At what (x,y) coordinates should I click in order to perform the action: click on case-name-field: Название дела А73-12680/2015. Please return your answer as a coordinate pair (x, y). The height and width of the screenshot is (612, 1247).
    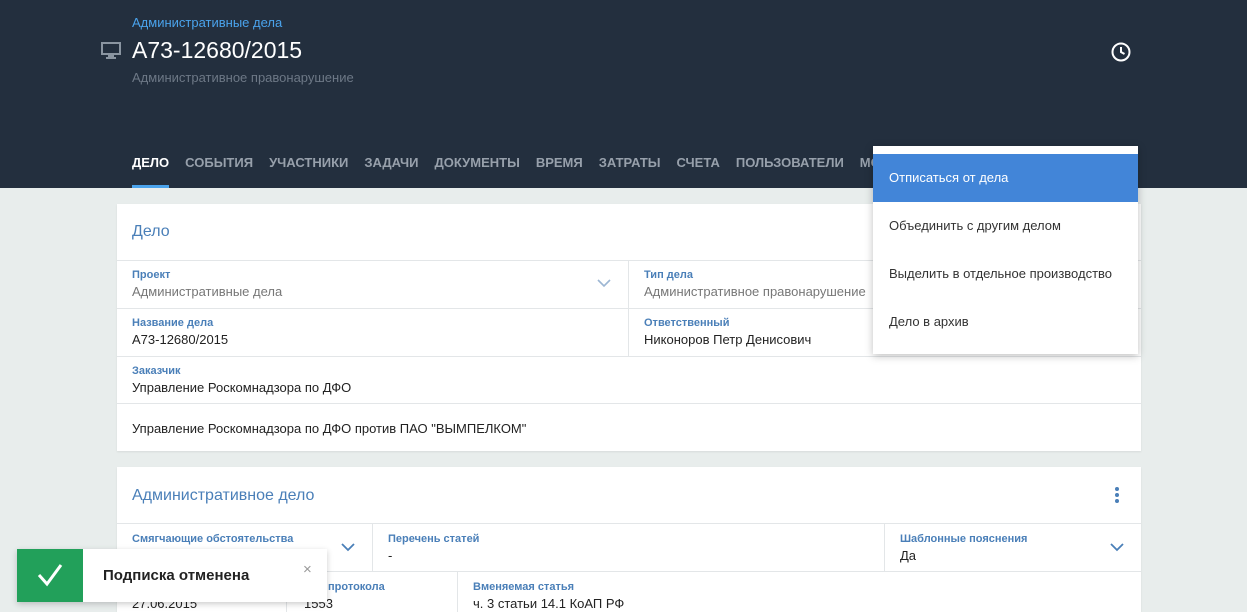
    Looking at the image, I should click on (180, 332).